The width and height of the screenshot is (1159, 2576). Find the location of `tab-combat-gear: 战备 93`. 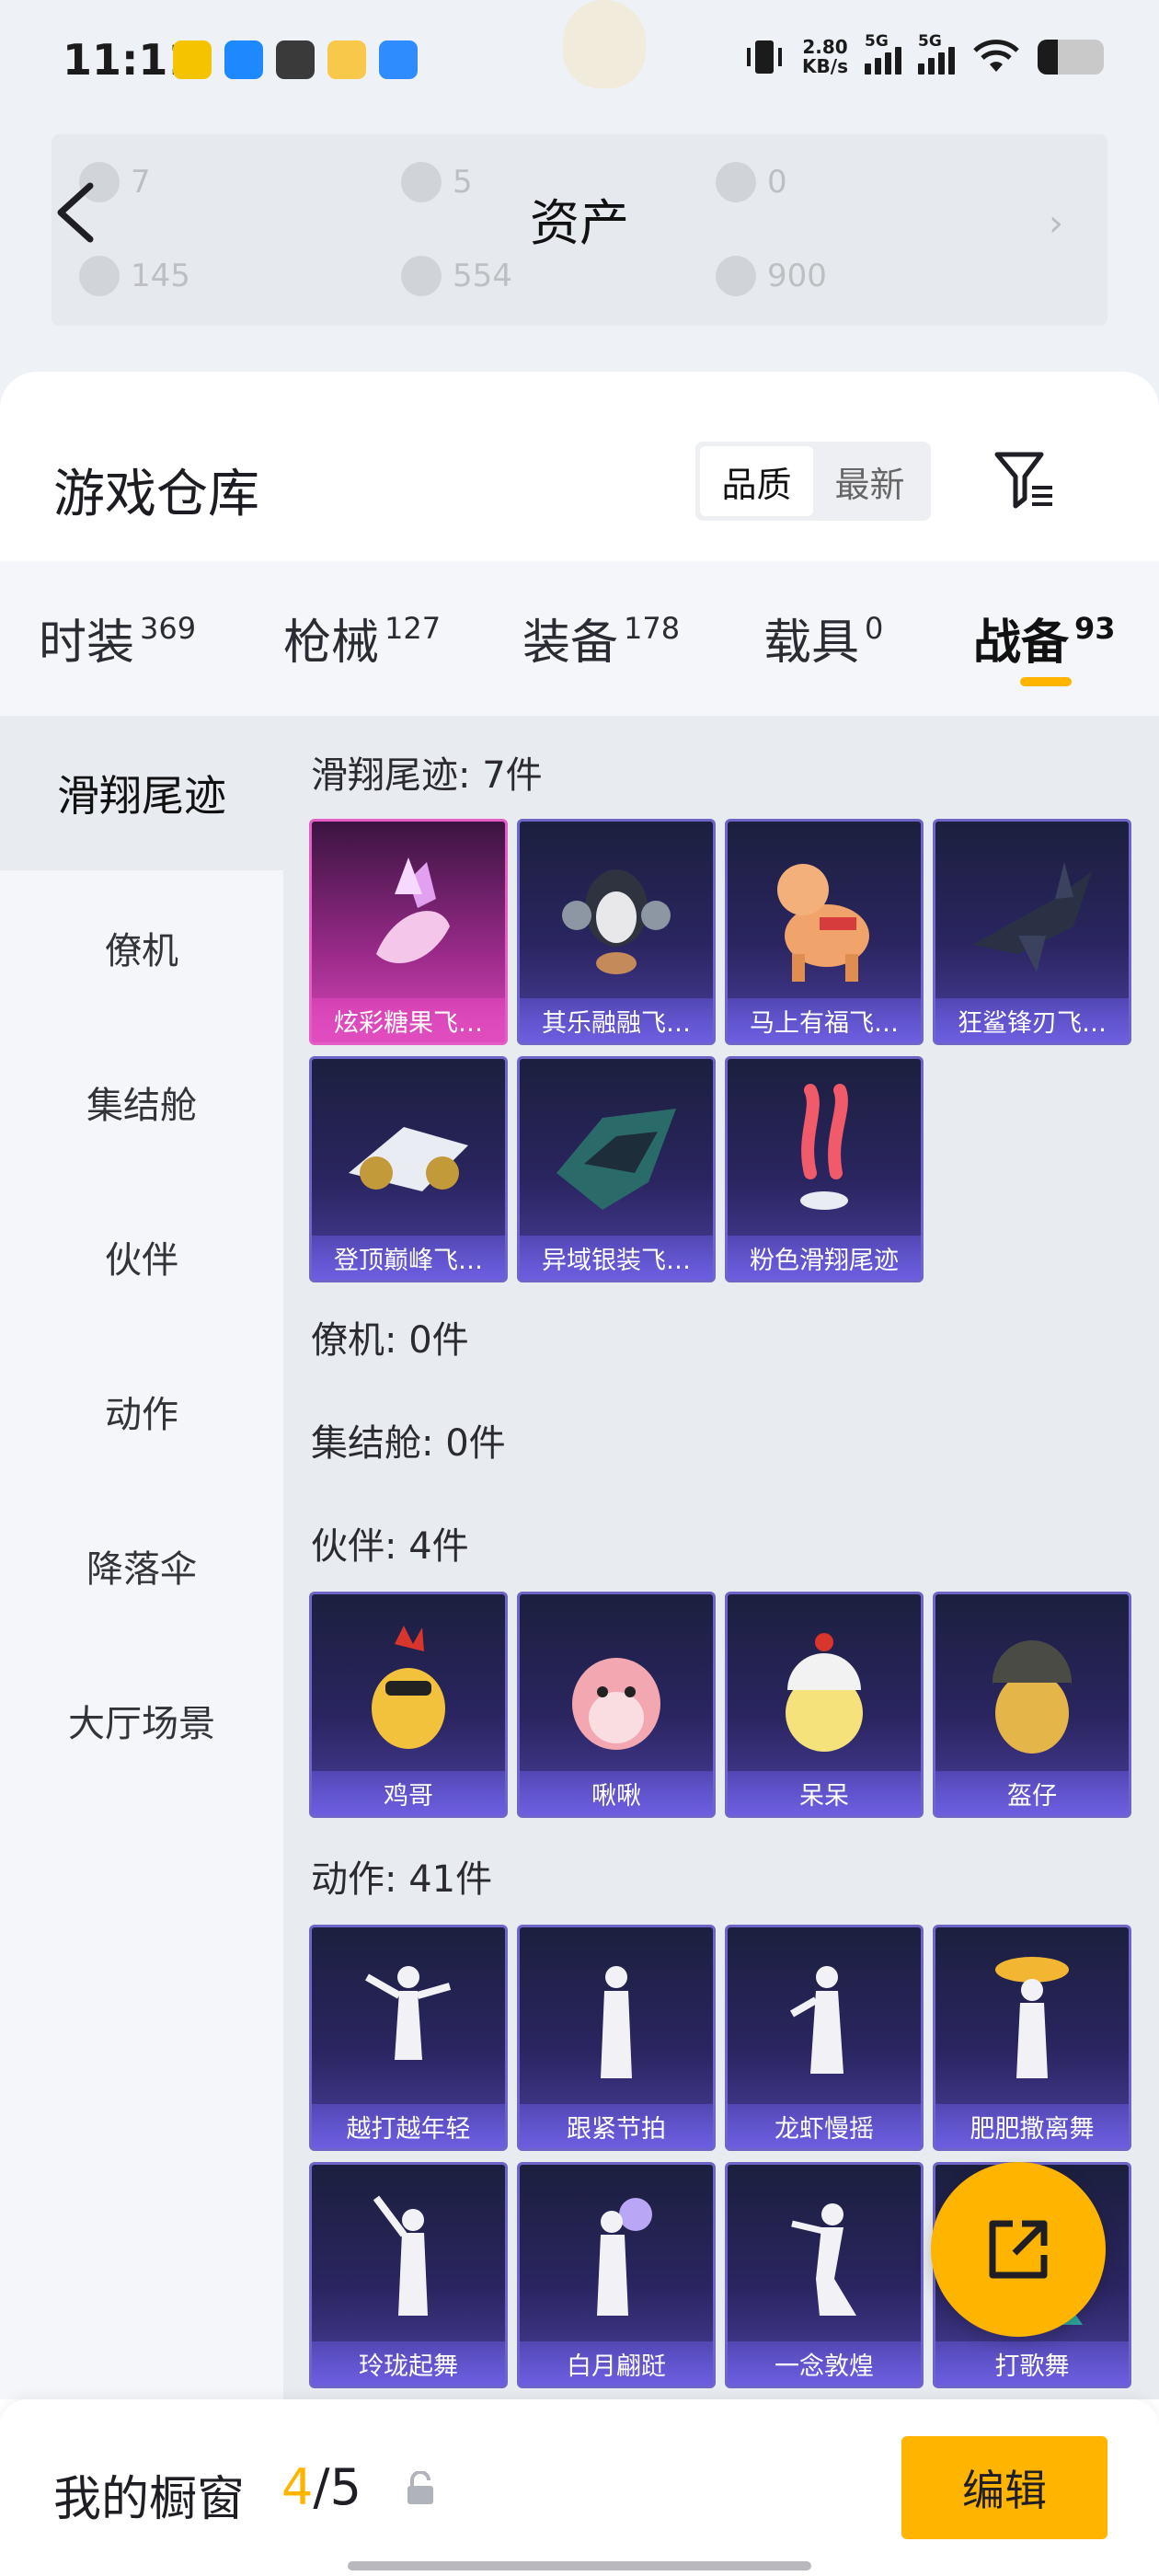

tab-combat-gear: 战备 93 is located at coordinates (1044, 638).